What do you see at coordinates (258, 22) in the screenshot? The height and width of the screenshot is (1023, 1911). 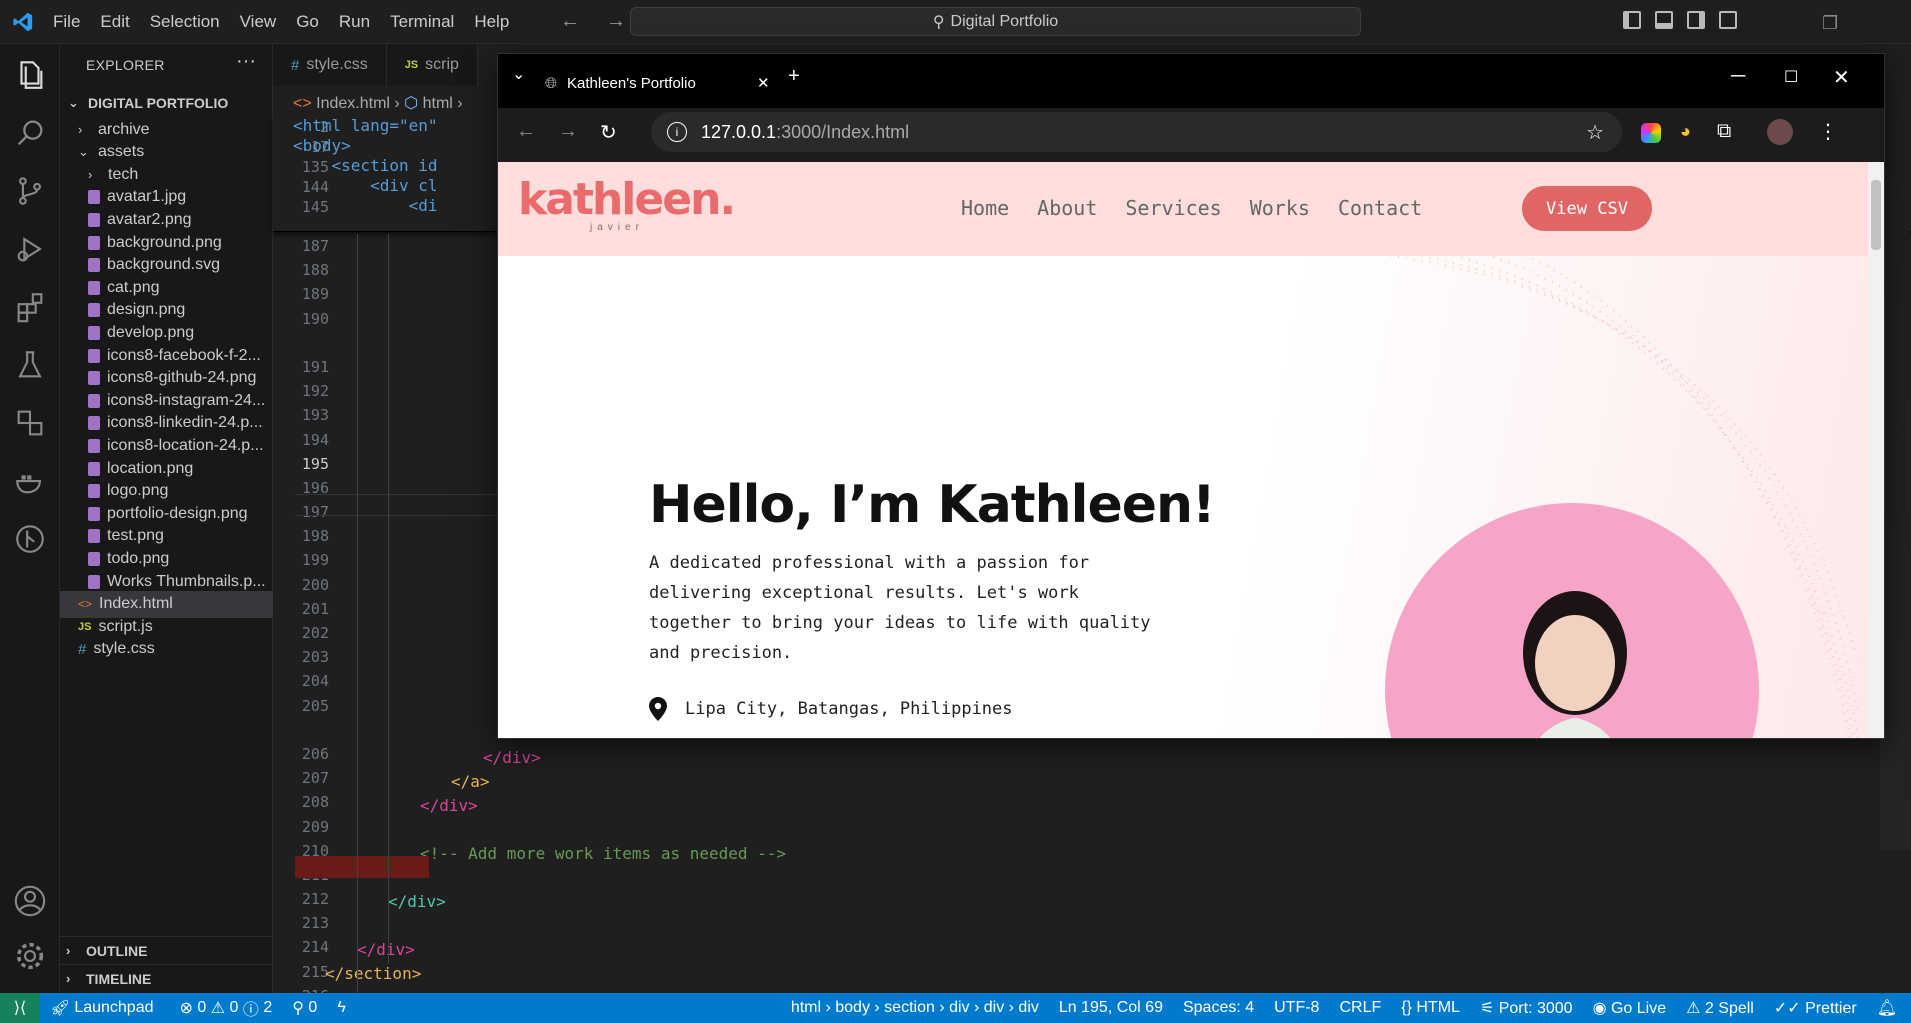 I see `menu-view: View` at bounding box center [258, 22].